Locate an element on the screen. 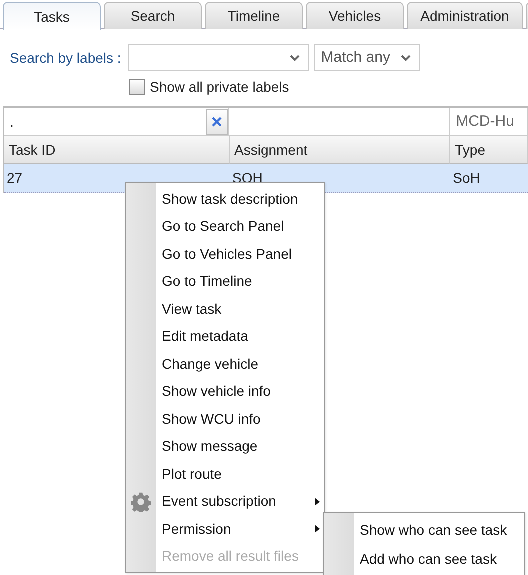 Image resolution: width=528 pixels, height=575 pixels. column-header: Assignment is located at coordinates (340, 150).